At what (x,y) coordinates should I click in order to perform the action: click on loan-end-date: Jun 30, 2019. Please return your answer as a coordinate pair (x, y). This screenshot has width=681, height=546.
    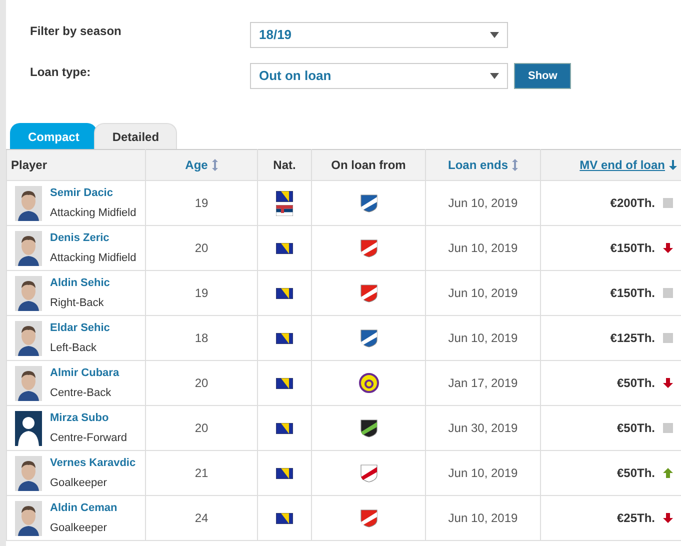
    Looking at the image, I should click on (483, 428).